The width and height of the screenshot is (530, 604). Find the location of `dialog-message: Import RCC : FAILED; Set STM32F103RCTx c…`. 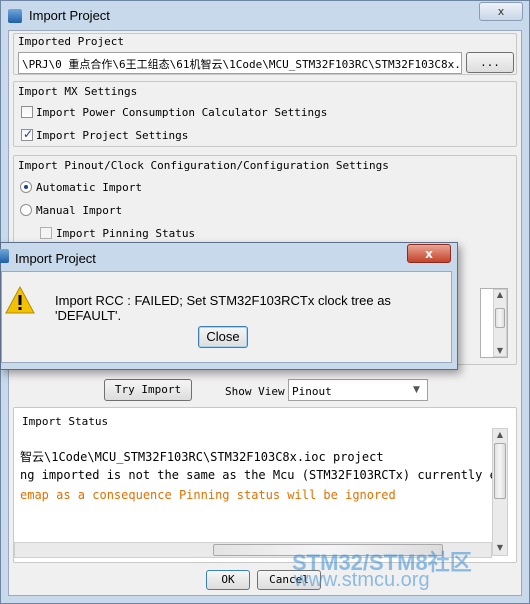

dialog-message: Import RCC : FAILED; Set STM32F103RCTx c… is located at coordinates (223, 308).